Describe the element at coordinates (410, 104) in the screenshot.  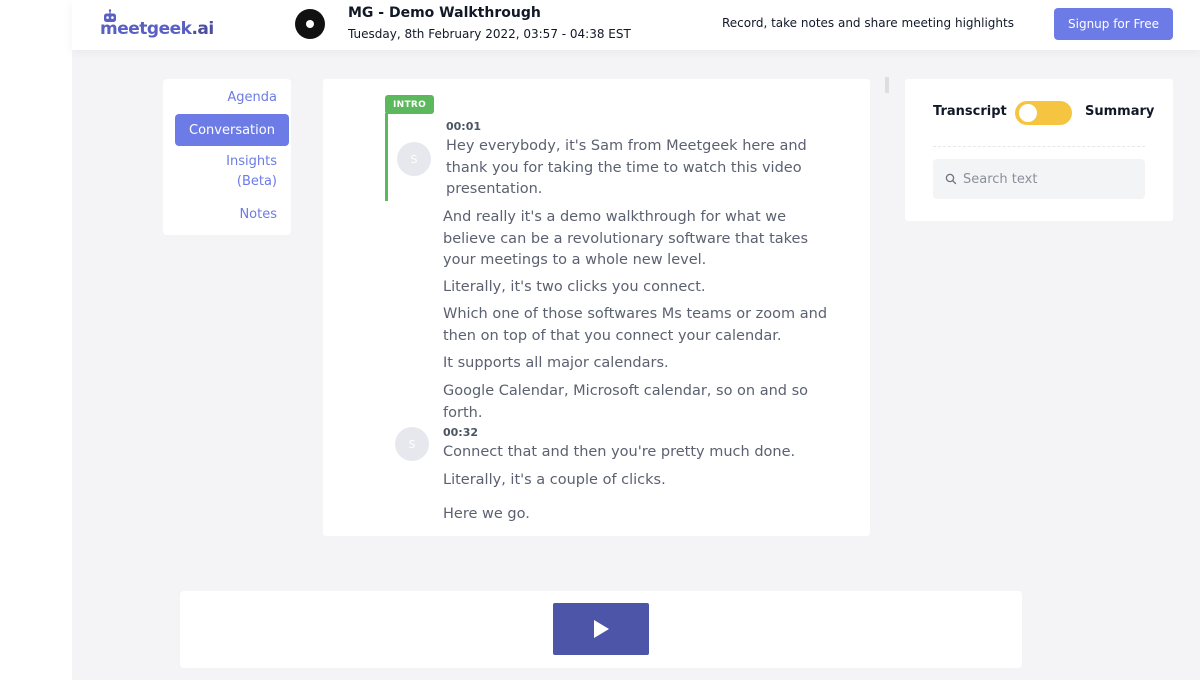
I see `intro-section-badge: INTRO` at that location.